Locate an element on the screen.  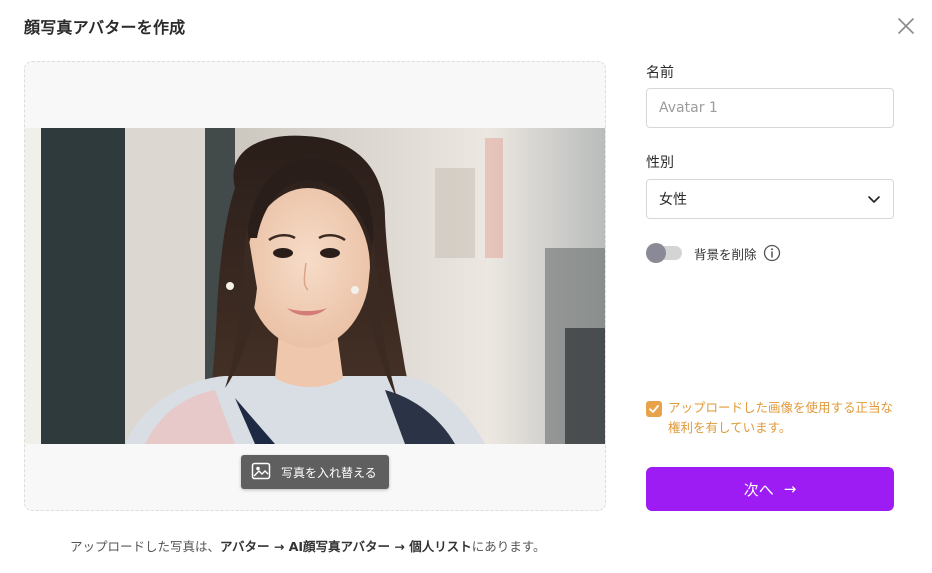
arrow-right-icon: → is located at coordinates (790, 489).